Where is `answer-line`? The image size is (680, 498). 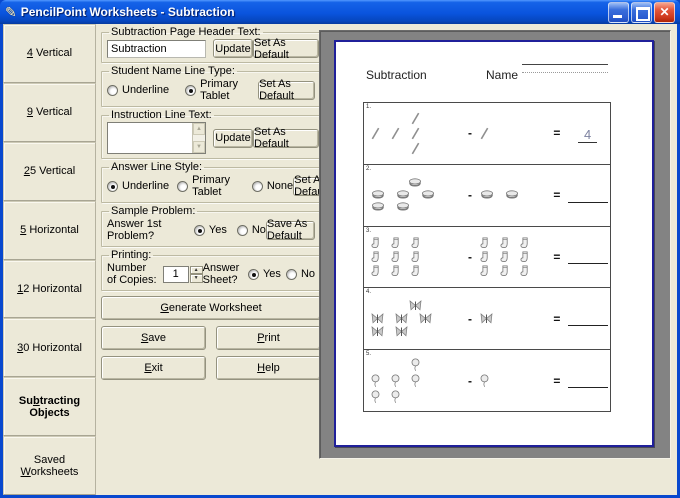
answer-line is located at coordinates (587, 202).